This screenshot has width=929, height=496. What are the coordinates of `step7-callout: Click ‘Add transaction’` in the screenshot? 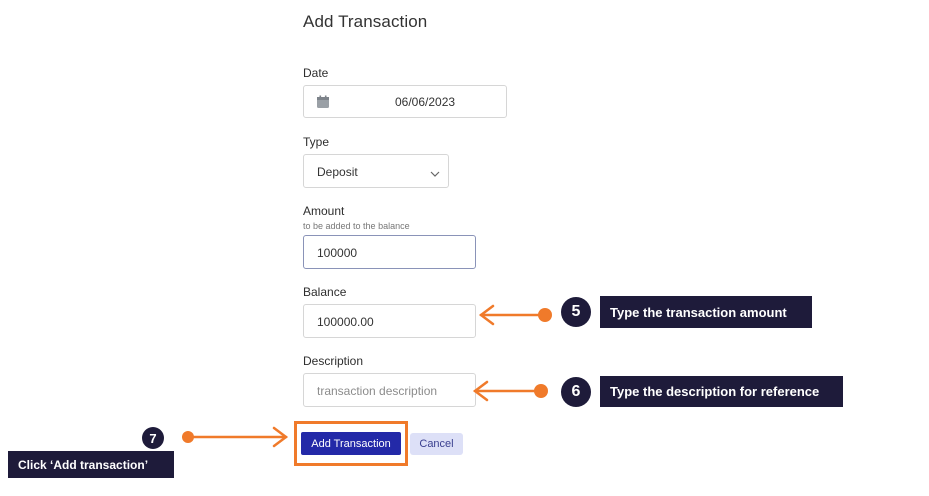 It's located at (91, 464).